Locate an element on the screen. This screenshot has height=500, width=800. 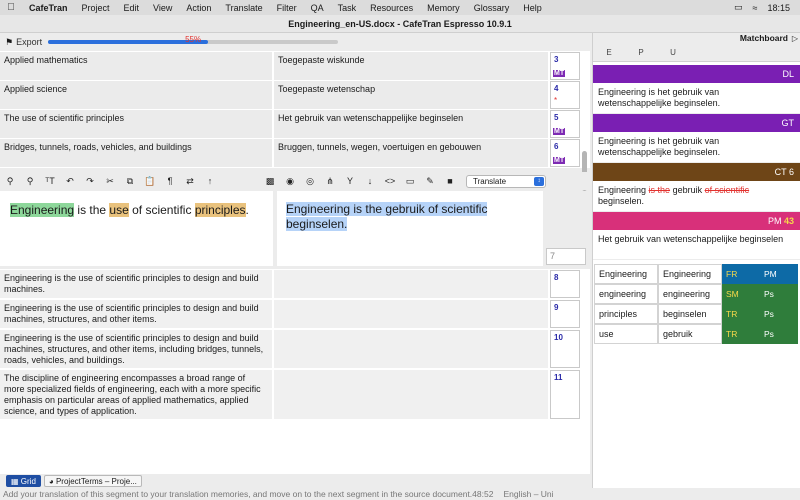
wifi-icon: ≈ is located at coordinates (755, 8).